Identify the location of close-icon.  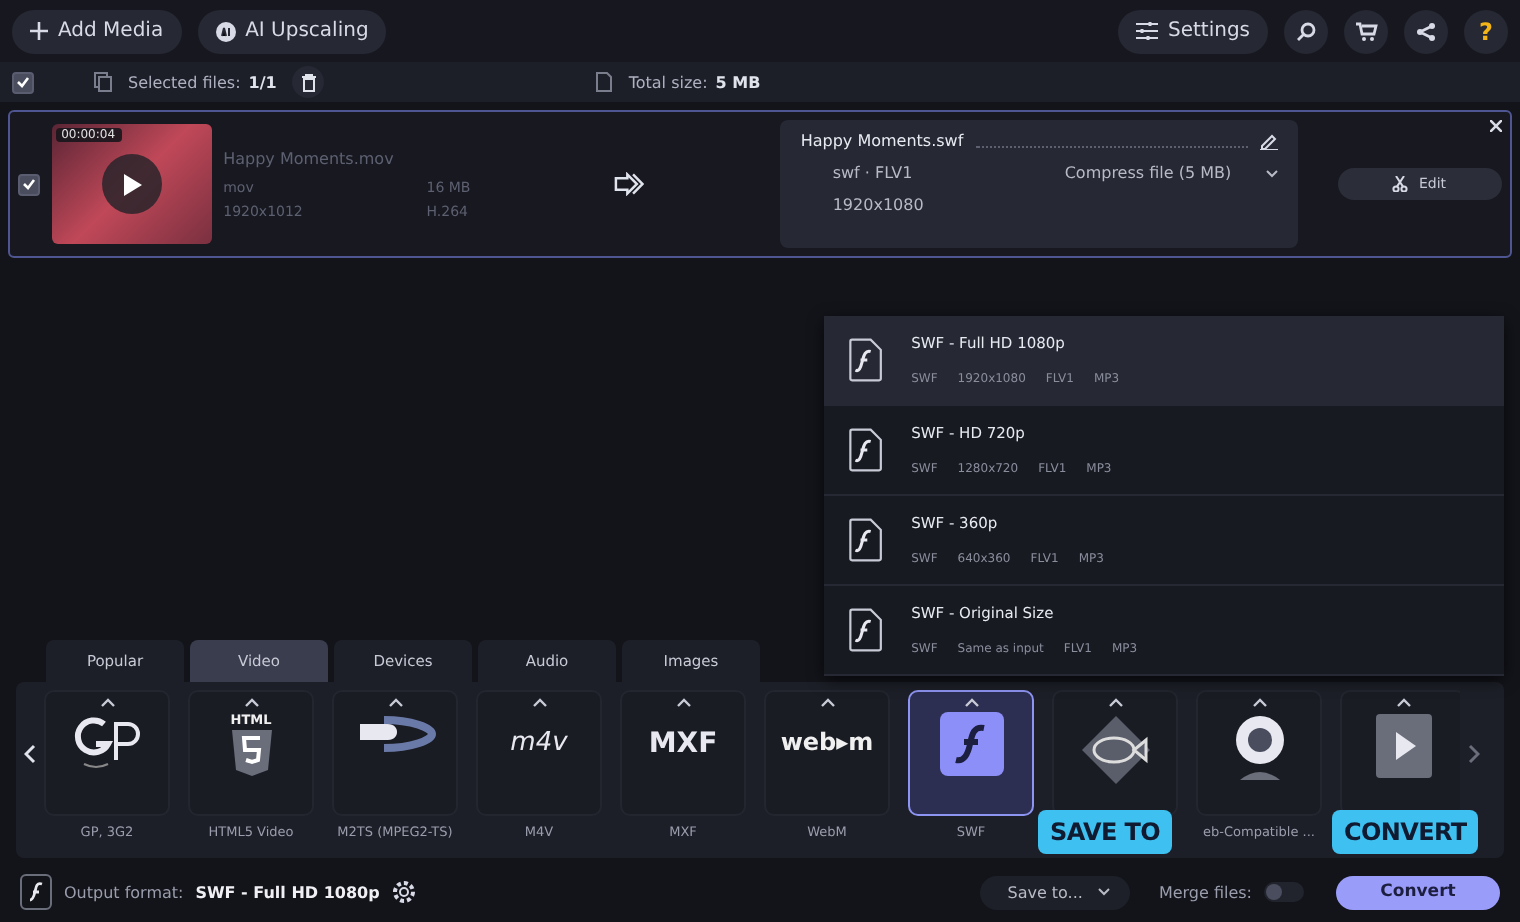
(1496, 126).